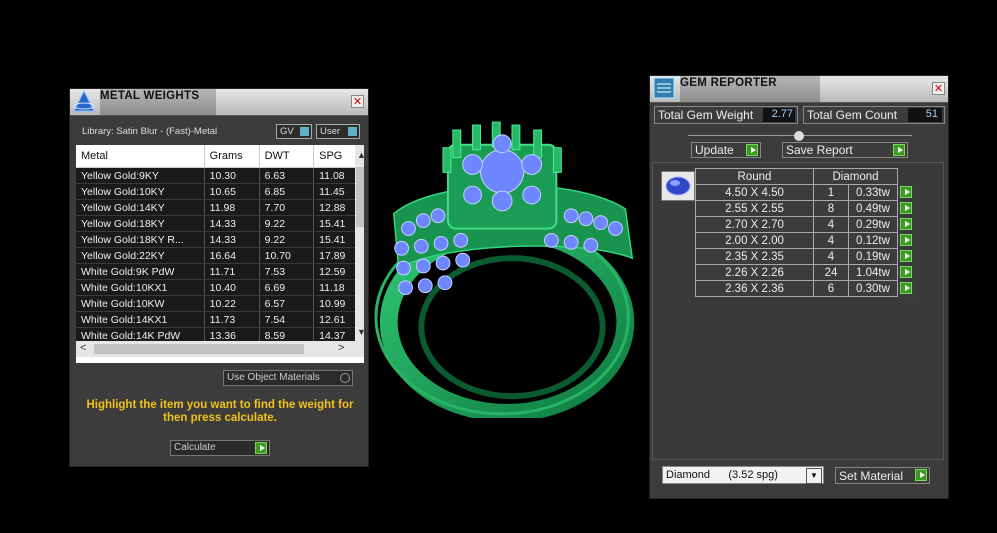 The width and height of the screenshot is (997, 533). What do you see at coordinates (199, 349) in the screenshot?
I see `h-scroll-thumb` at bounding box center [199, 349].